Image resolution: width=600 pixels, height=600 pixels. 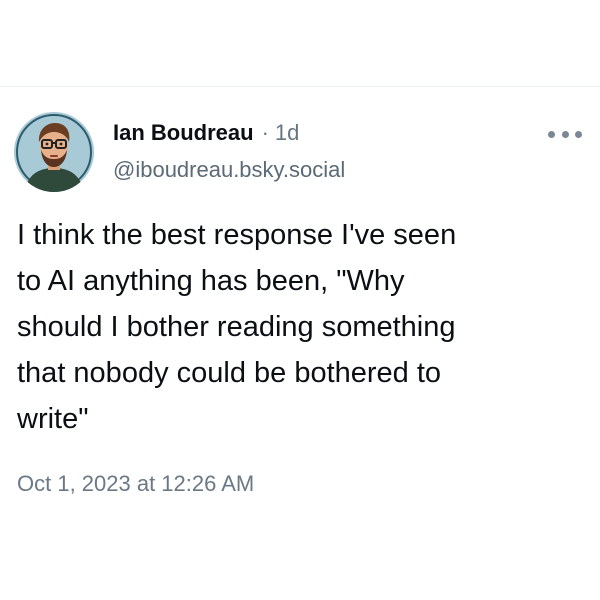 I want to click on author-handle: @iboudreau.bsky.social, so click(x=229, y=170).